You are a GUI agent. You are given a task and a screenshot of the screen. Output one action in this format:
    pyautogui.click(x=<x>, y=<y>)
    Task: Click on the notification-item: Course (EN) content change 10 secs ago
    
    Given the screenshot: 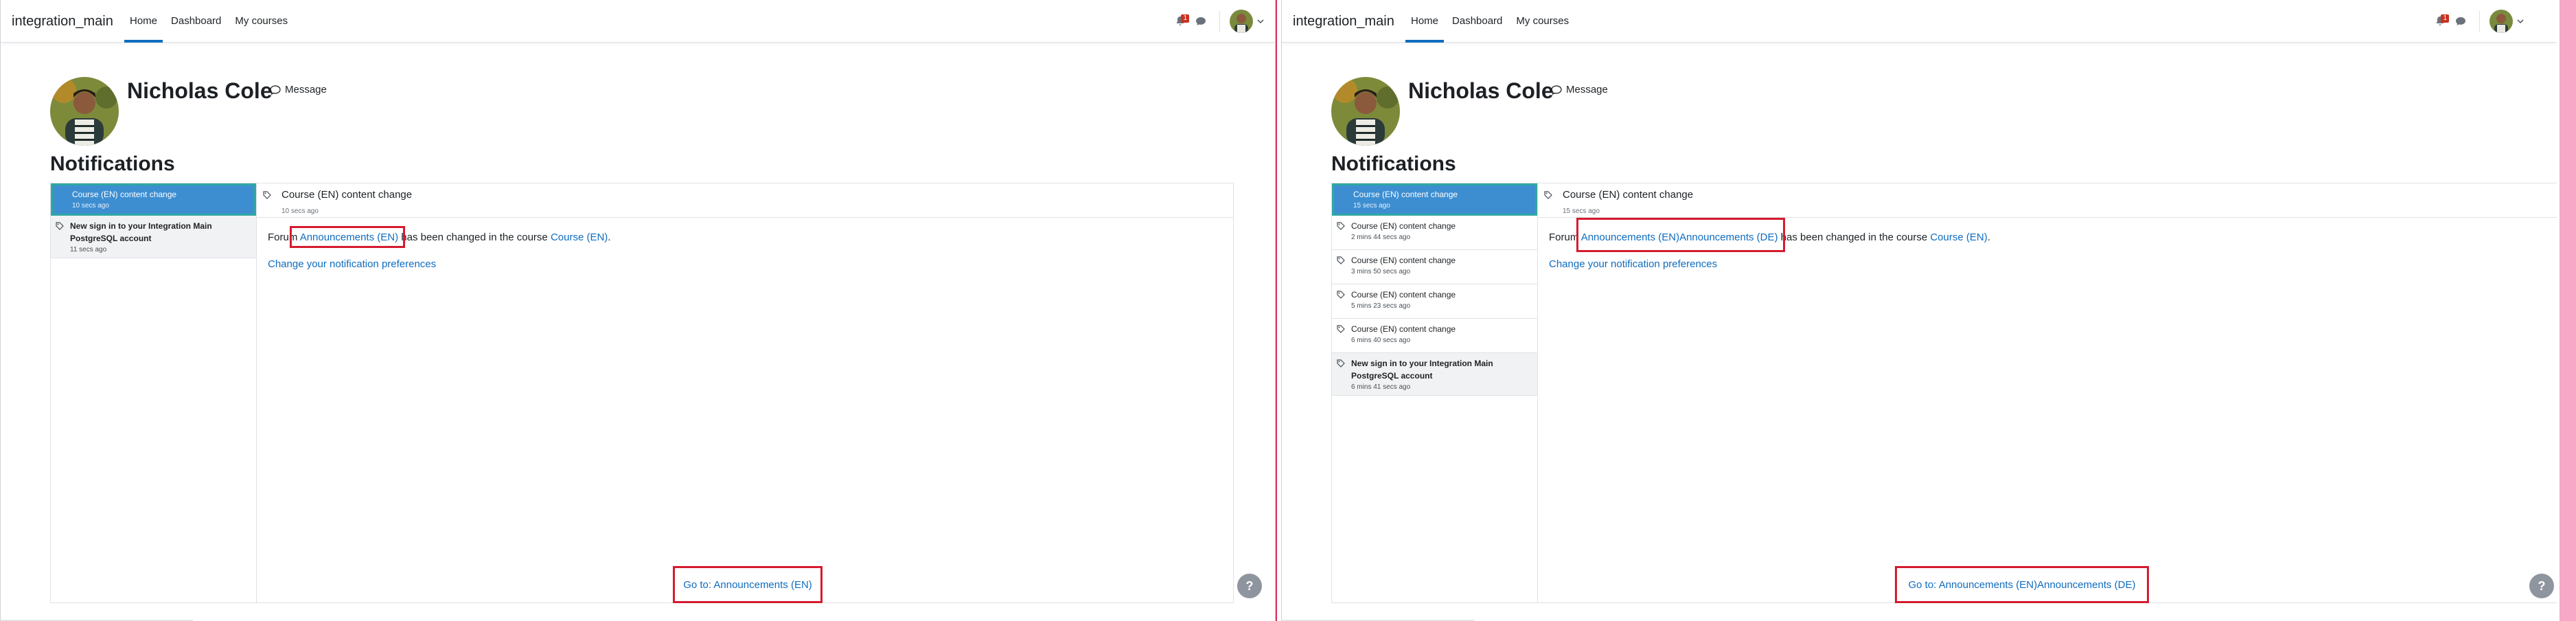 What is the action you would take?
    pyautogui.click(x=153, y=199)
    